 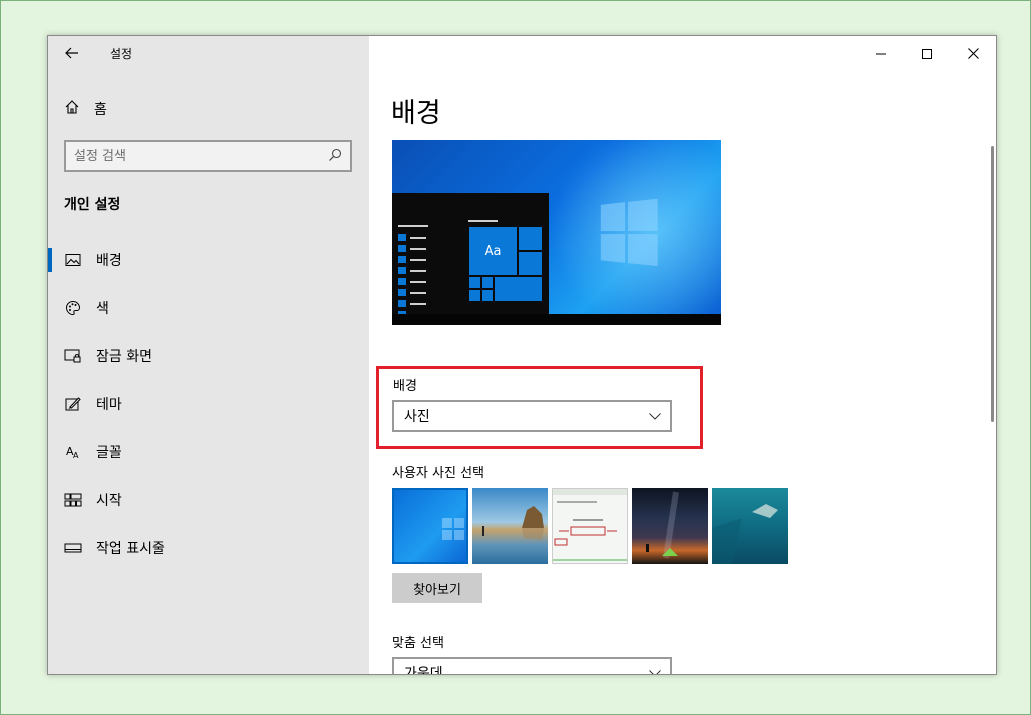 I want to click on page-title: 배경, so click(x=416, y=113).